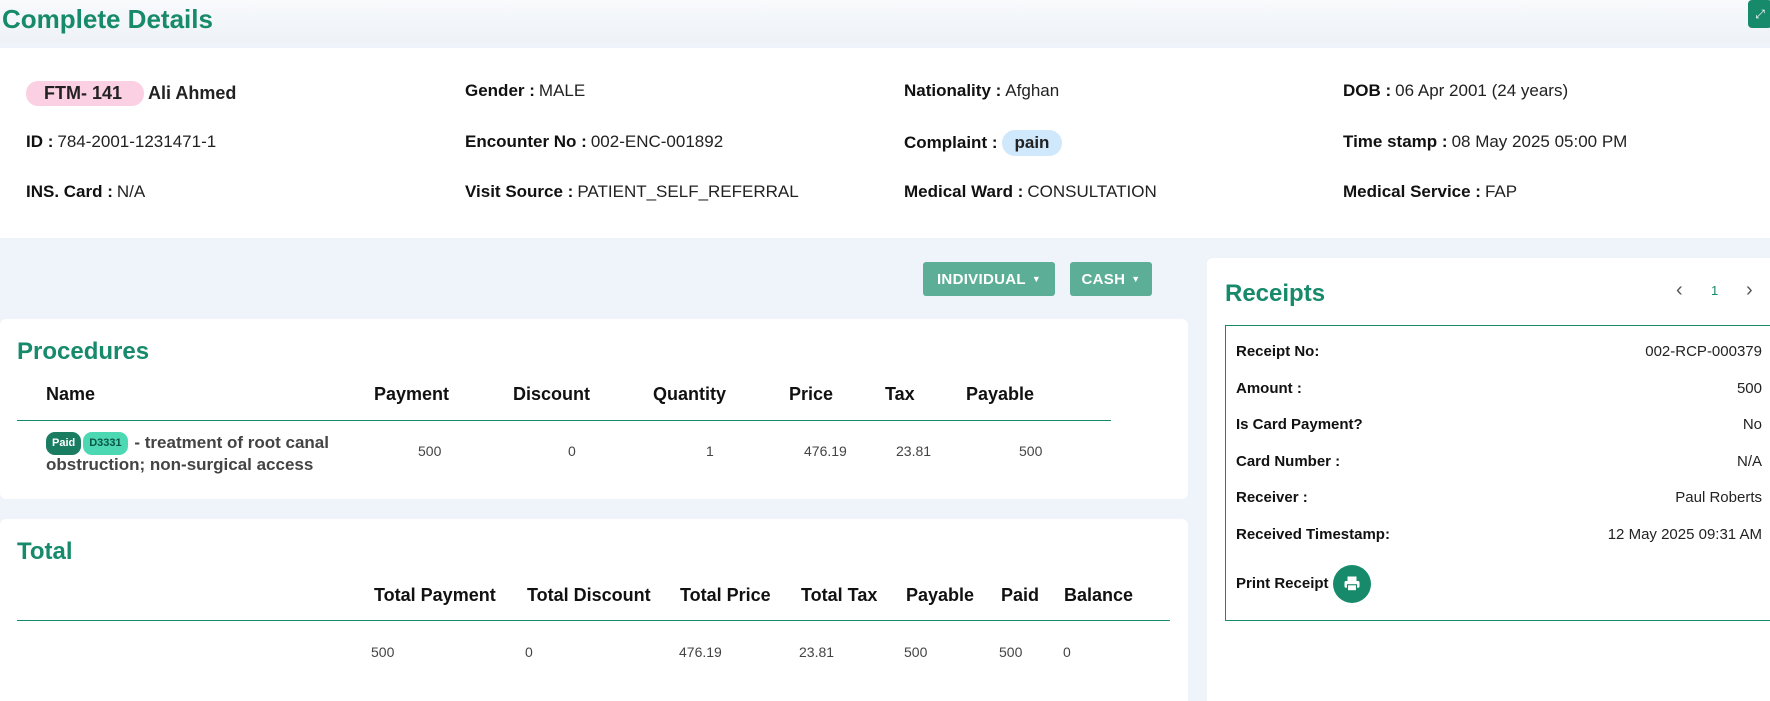  What do you see at coordinates (85, 93) in the screenshot?
I see `ftm-badge: FTM- 141` at bounding box center [85, 93].